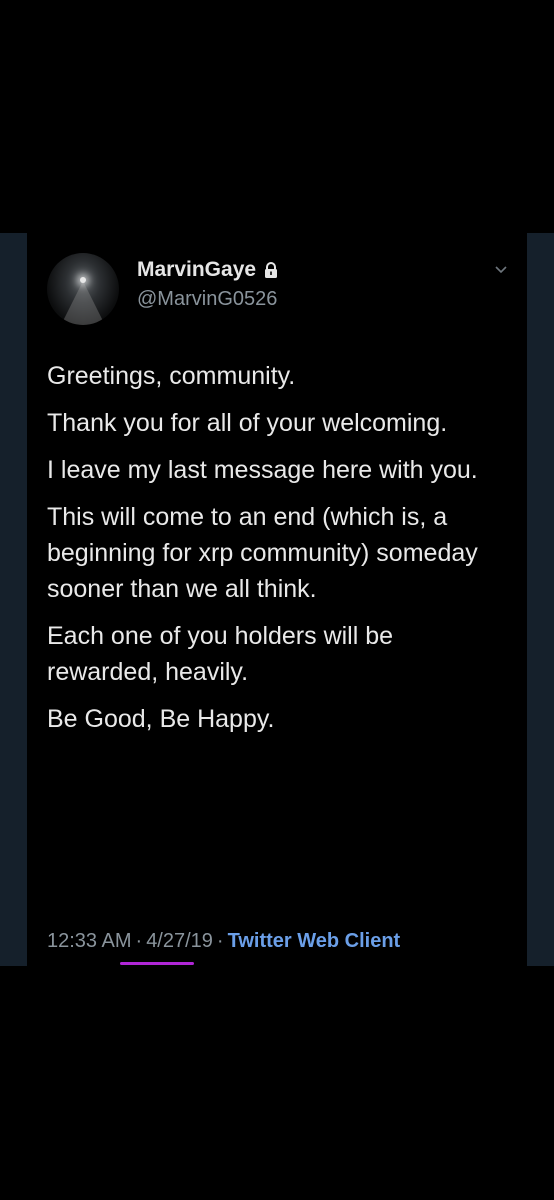 The image size is (554, 1200). I want to click on user-handle: @MarvinG0526, so click(207, 299).